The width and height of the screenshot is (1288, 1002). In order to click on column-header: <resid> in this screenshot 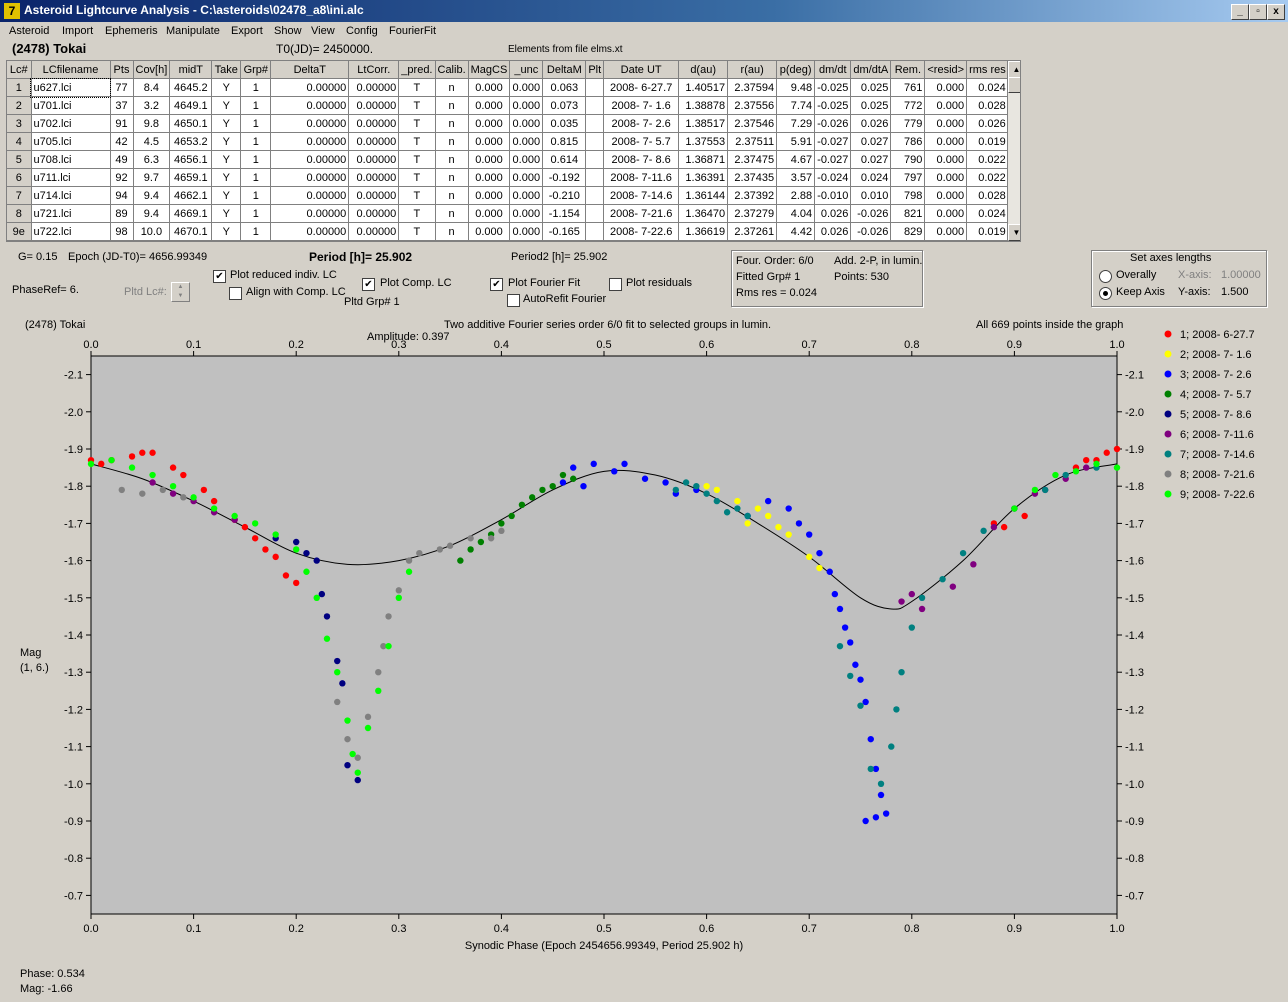, I will do `click(946, 70)`.